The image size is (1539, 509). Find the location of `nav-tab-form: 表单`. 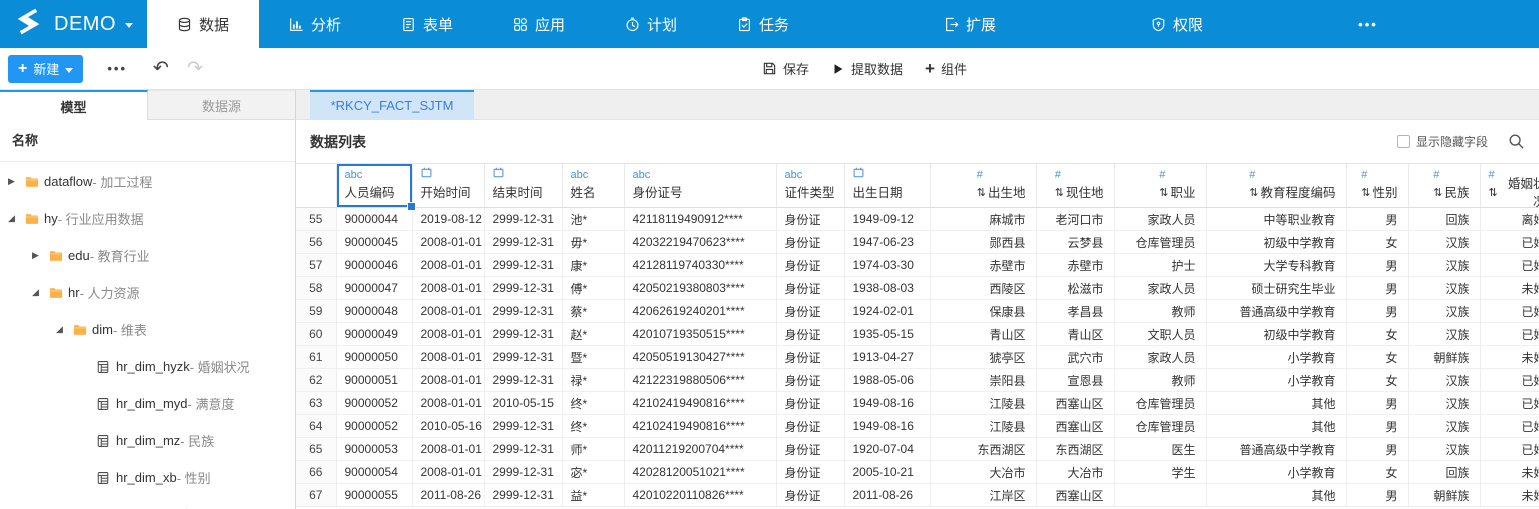

nav-tab-form: 表单 is located at coordinates (427, 24).